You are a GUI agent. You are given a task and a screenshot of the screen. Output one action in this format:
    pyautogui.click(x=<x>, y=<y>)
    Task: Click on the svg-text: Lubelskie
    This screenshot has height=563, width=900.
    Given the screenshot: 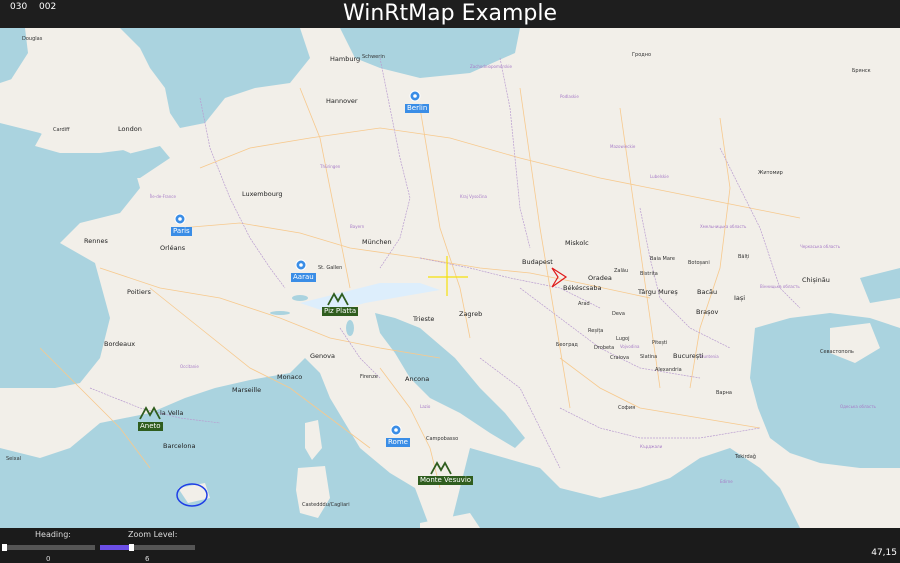 What is the action you would take?
    pyautogui.click(x=659, y=176)
    